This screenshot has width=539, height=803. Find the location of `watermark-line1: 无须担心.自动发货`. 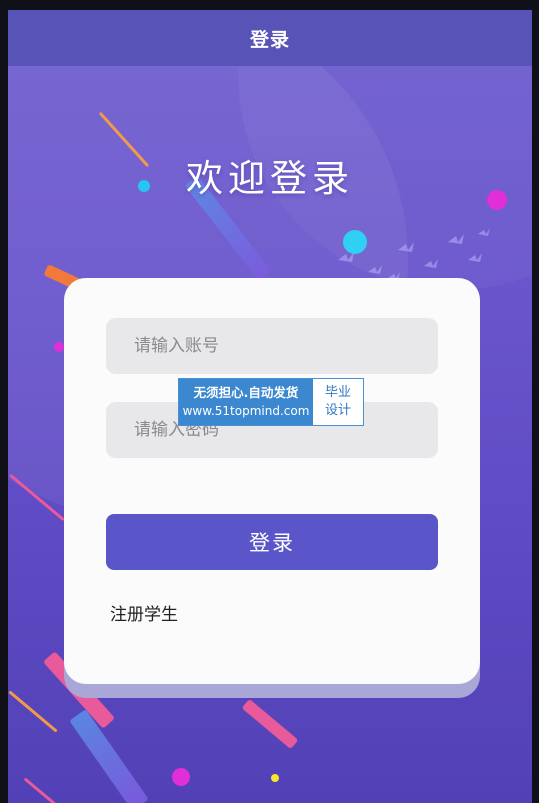

watermark-line1: 无须担心.自动发货 is located at coordinates (246, 392).